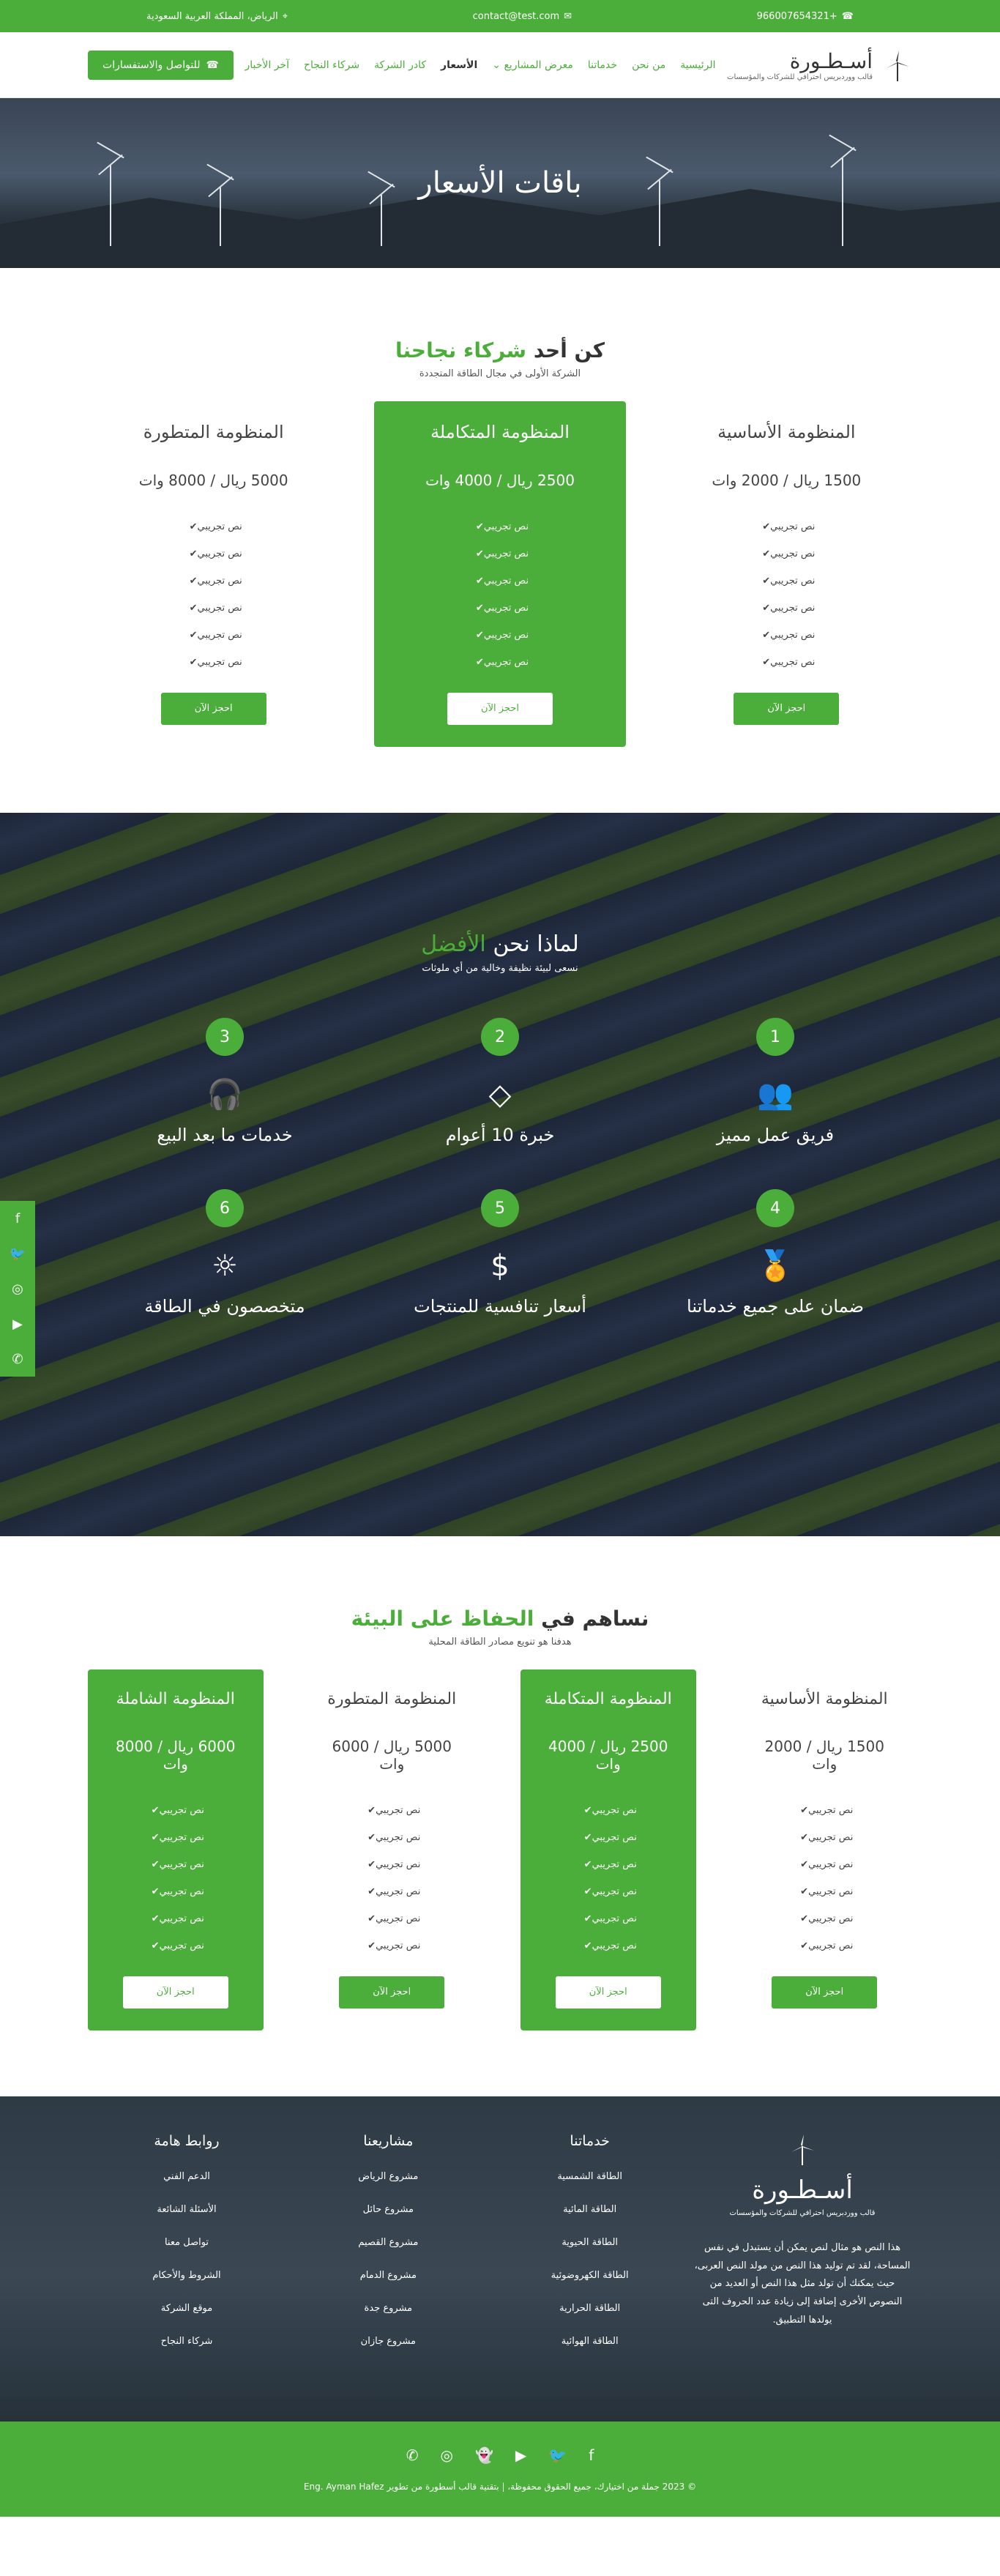 The image size is (1000, 2576). I want to click on nav-projects: معرض المشاريع ⌄, so click(533, 65).